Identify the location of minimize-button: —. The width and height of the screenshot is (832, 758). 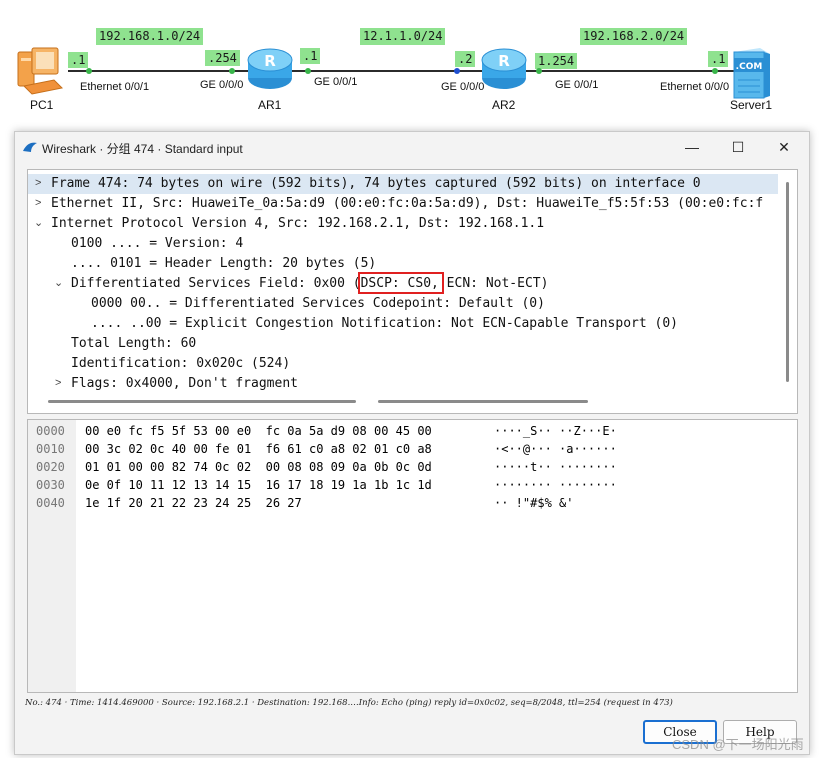
(692, 147).